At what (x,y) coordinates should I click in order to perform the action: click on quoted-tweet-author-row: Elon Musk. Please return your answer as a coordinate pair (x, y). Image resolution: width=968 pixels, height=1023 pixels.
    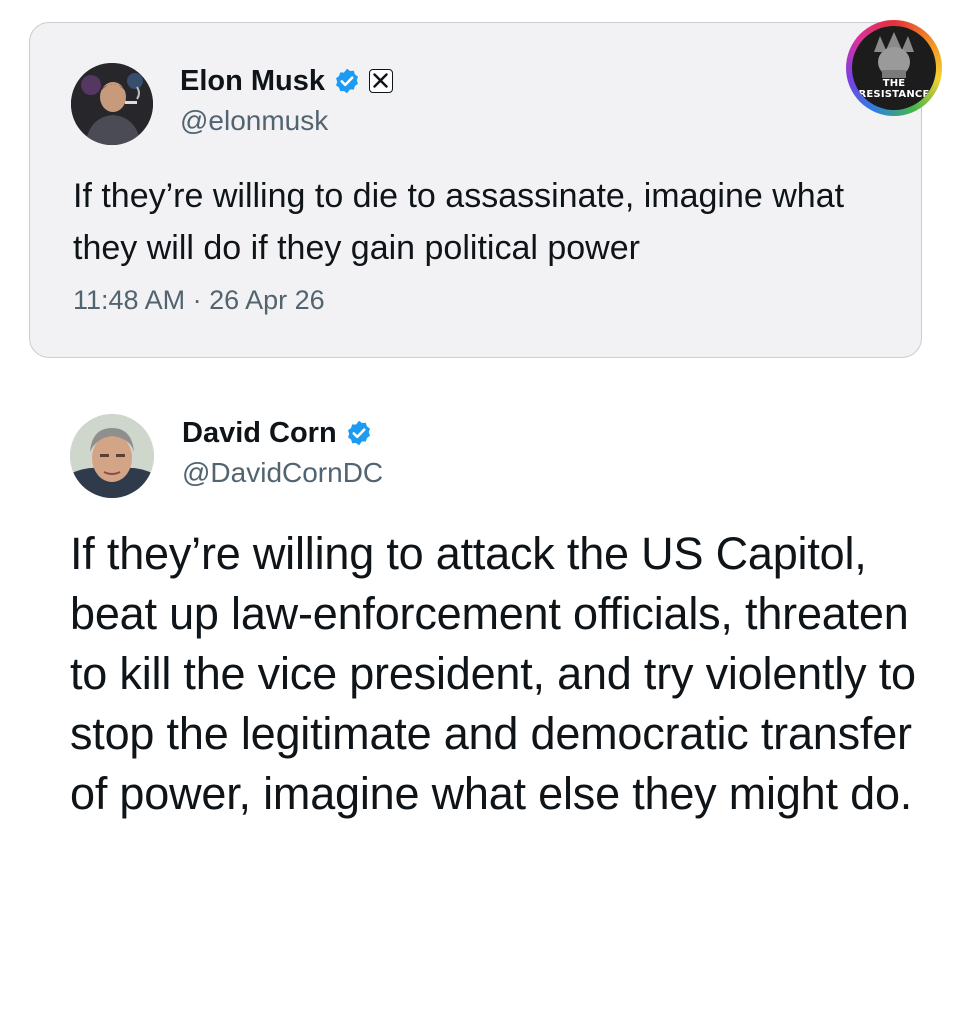
    Looking at the image, I should click on (287, 81).